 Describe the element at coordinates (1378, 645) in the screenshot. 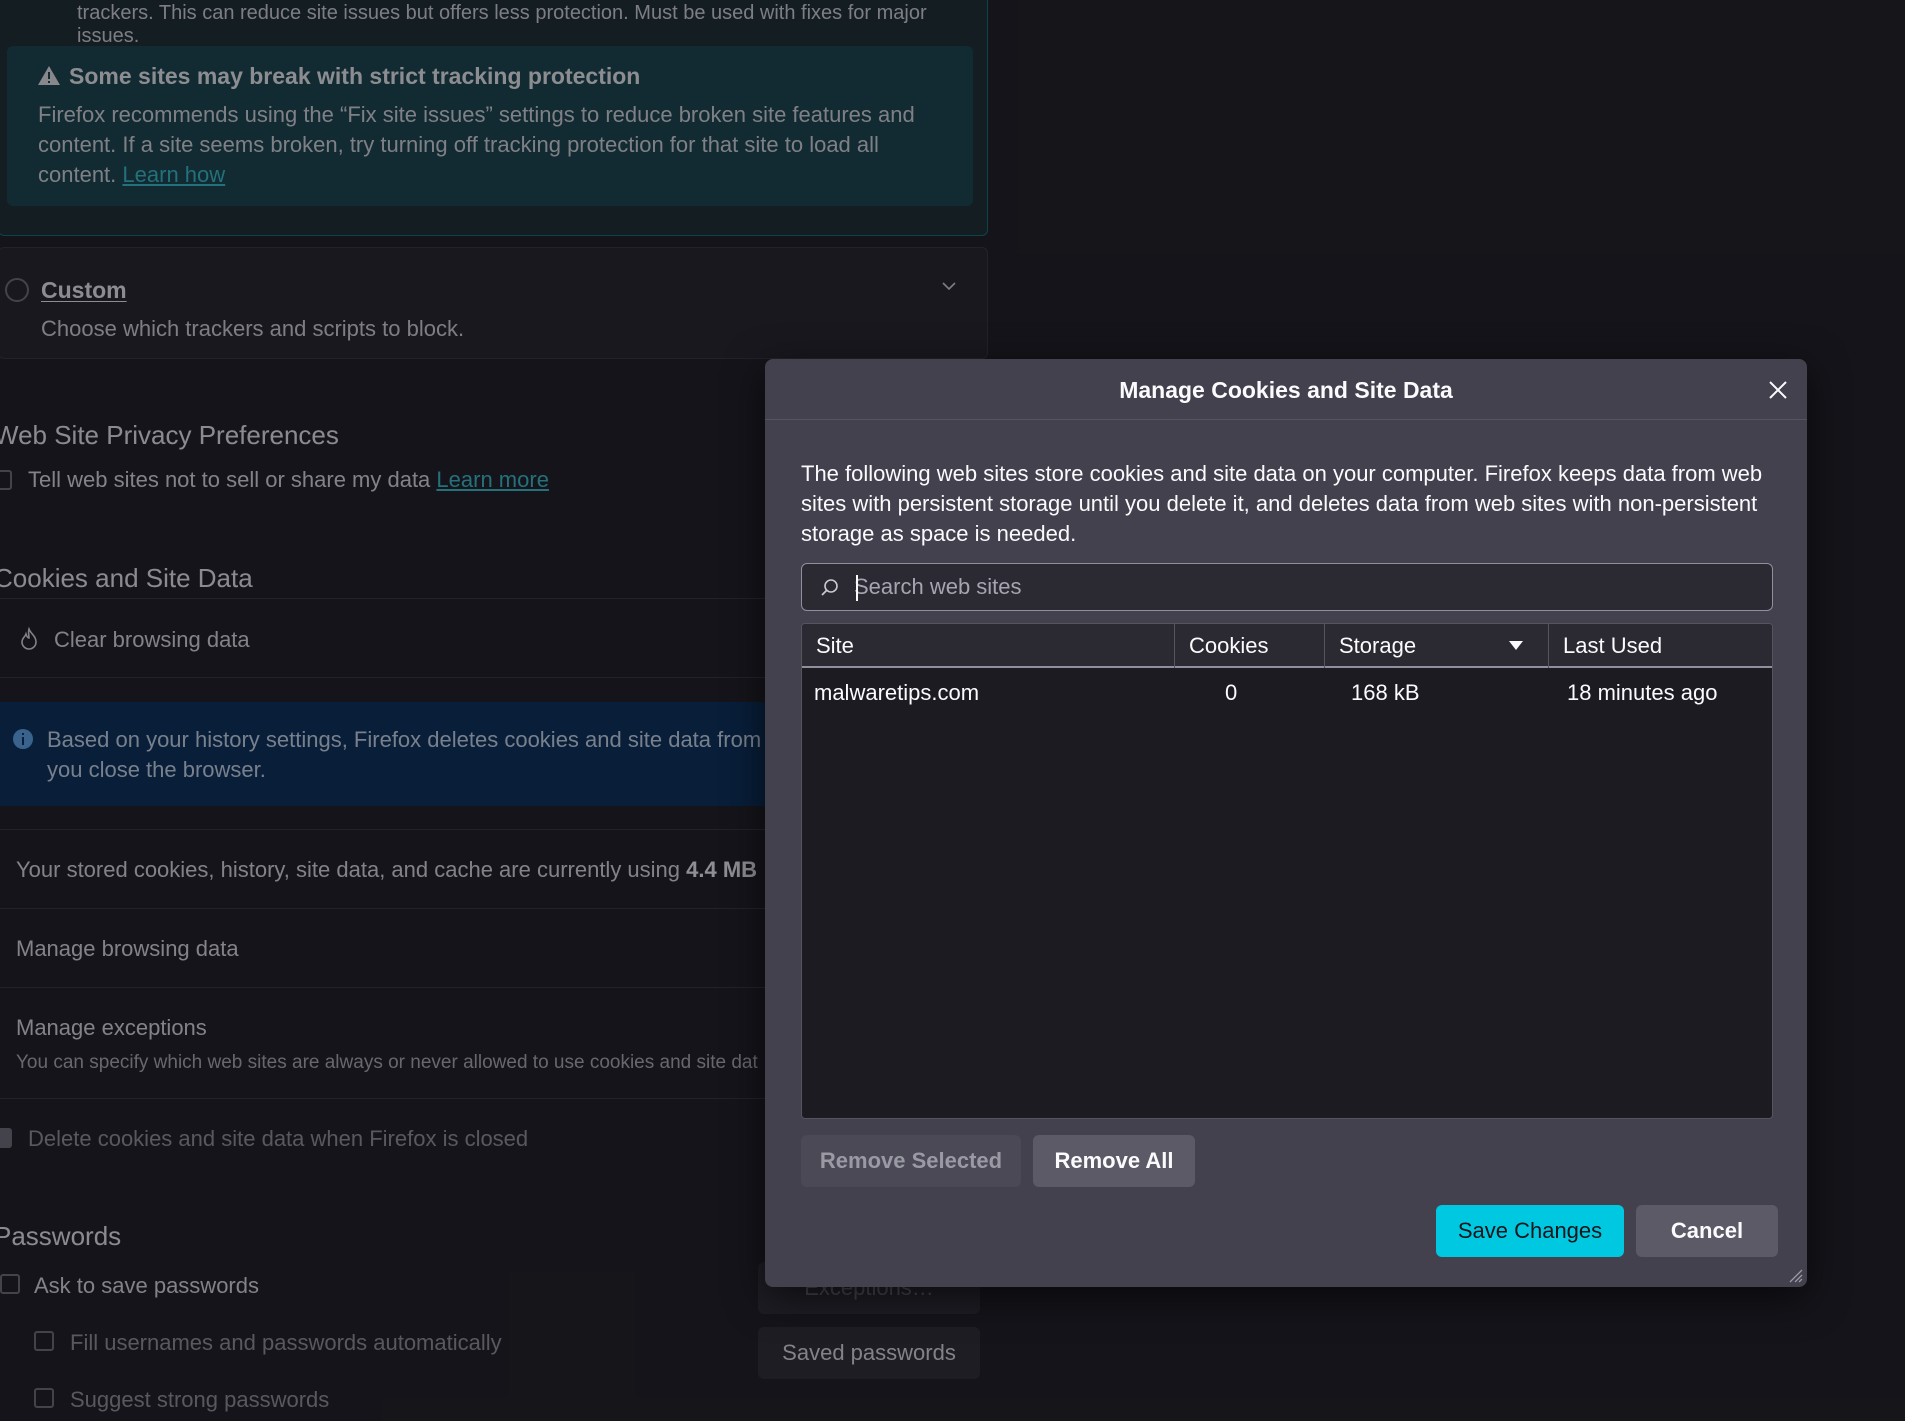

I see `column-header-storage-label: Storage` at that location.